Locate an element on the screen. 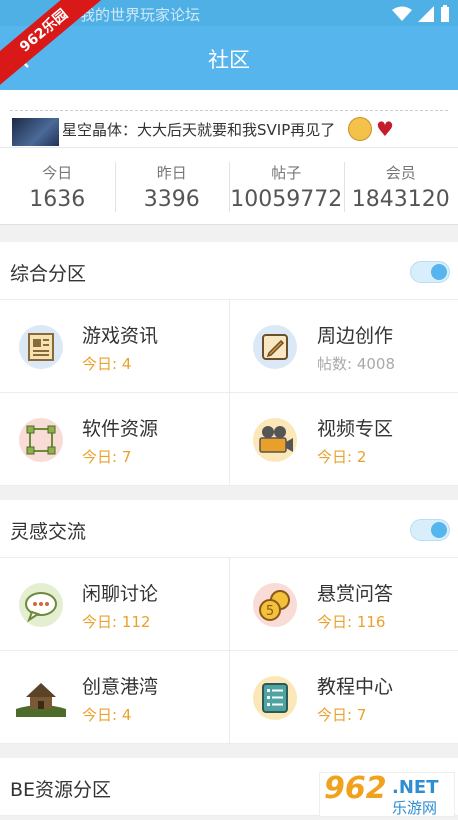 This screenshot has height=820, width=458. status-icons is located at coordinates (421, 14).